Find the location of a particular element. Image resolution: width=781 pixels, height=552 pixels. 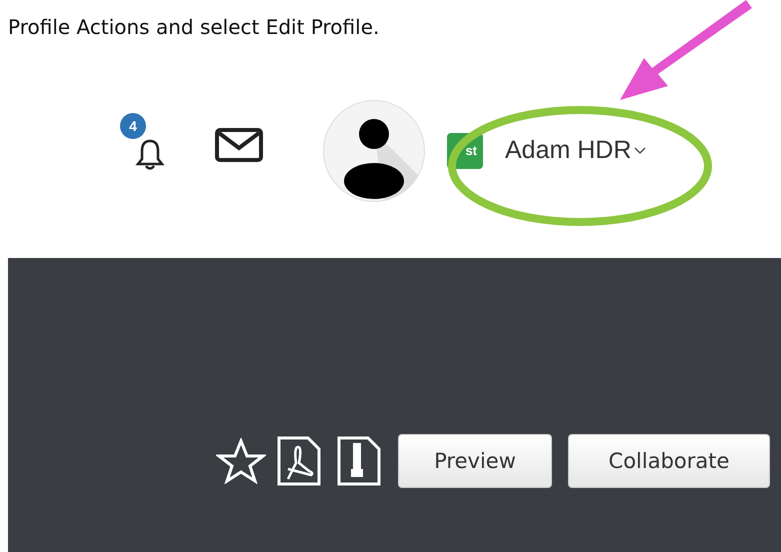

mail-icon is located at coordinates (239, 145).